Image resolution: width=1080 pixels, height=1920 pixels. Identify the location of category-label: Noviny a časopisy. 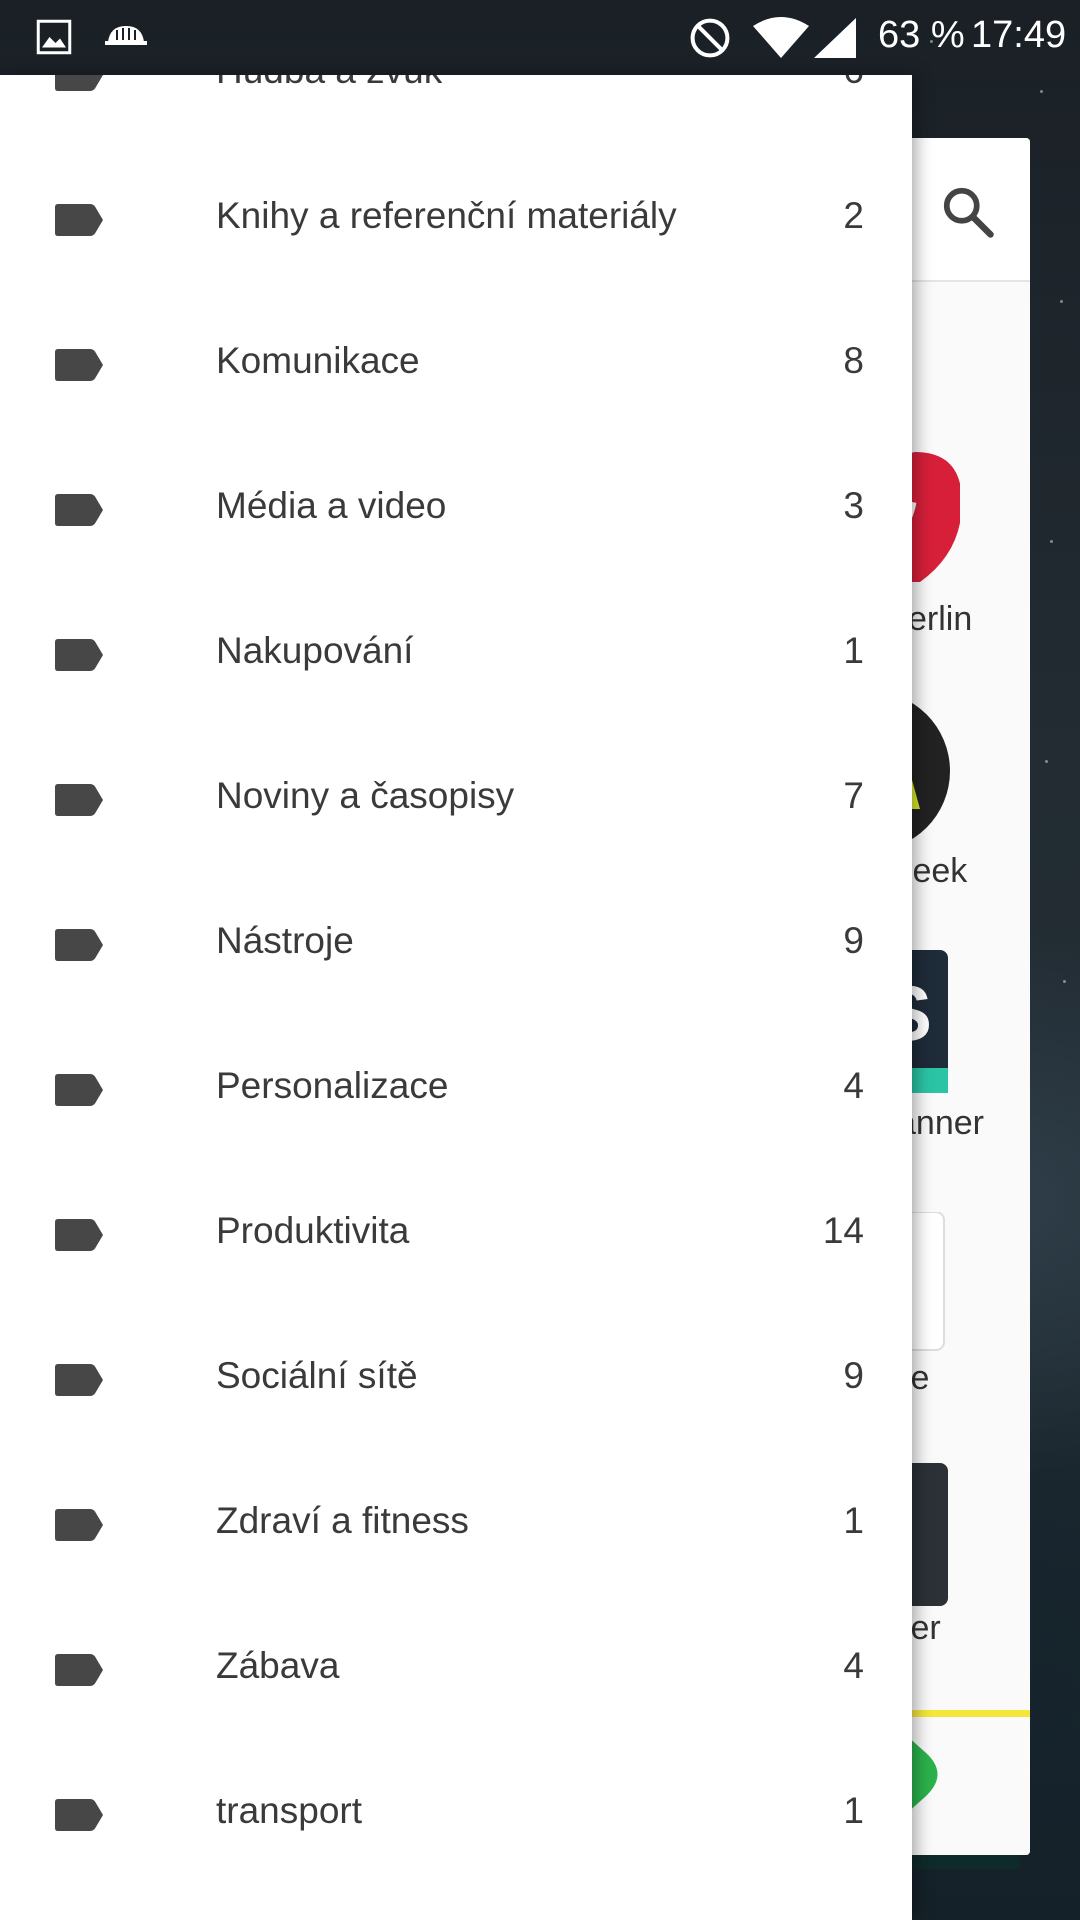
(365, 795).